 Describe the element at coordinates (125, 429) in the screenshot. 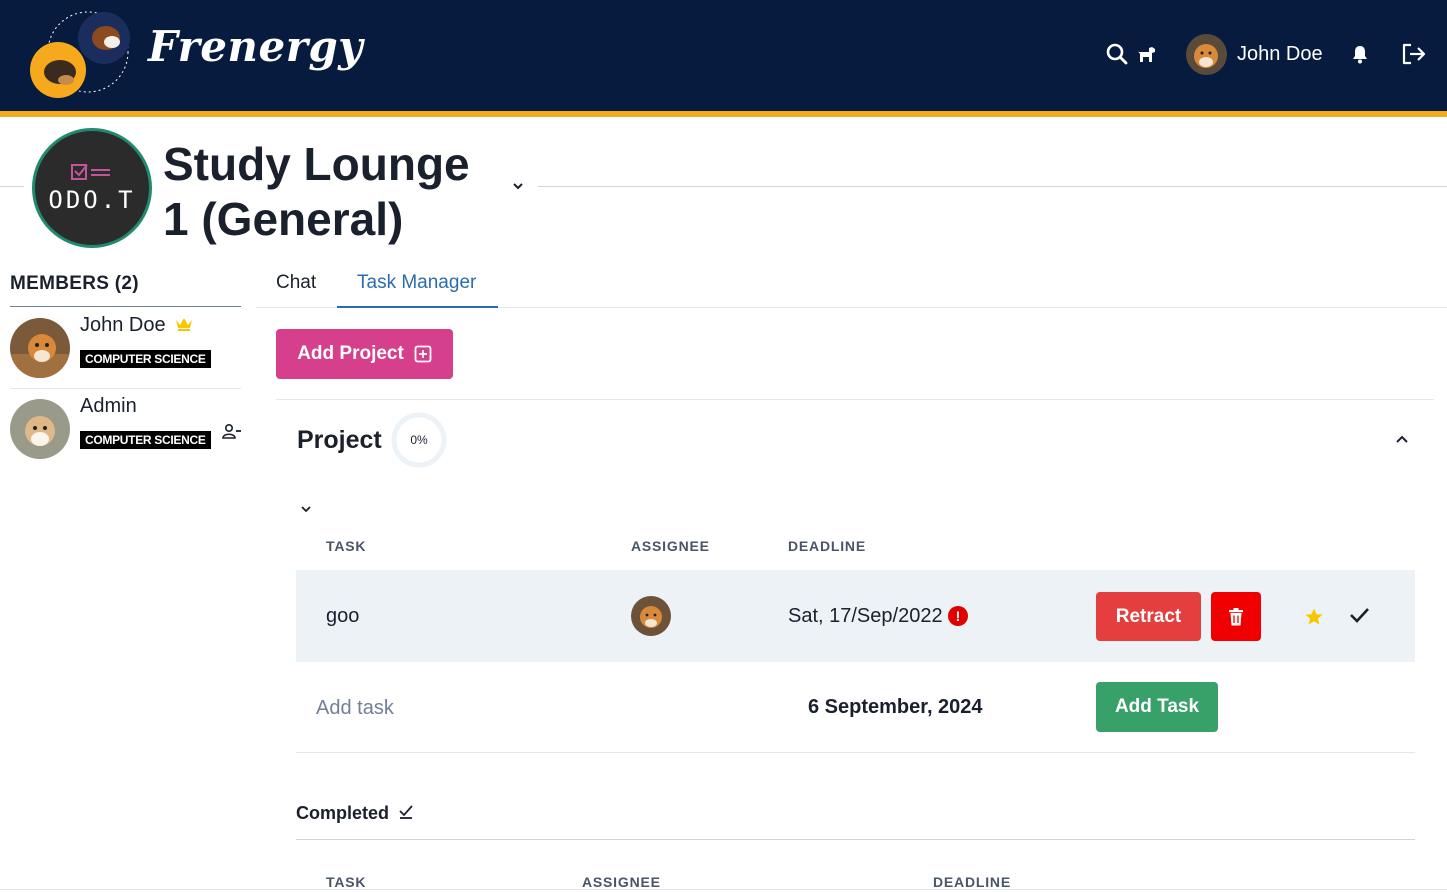

I see `member-item: Admin COMPUTER SCIENCE` at that location.